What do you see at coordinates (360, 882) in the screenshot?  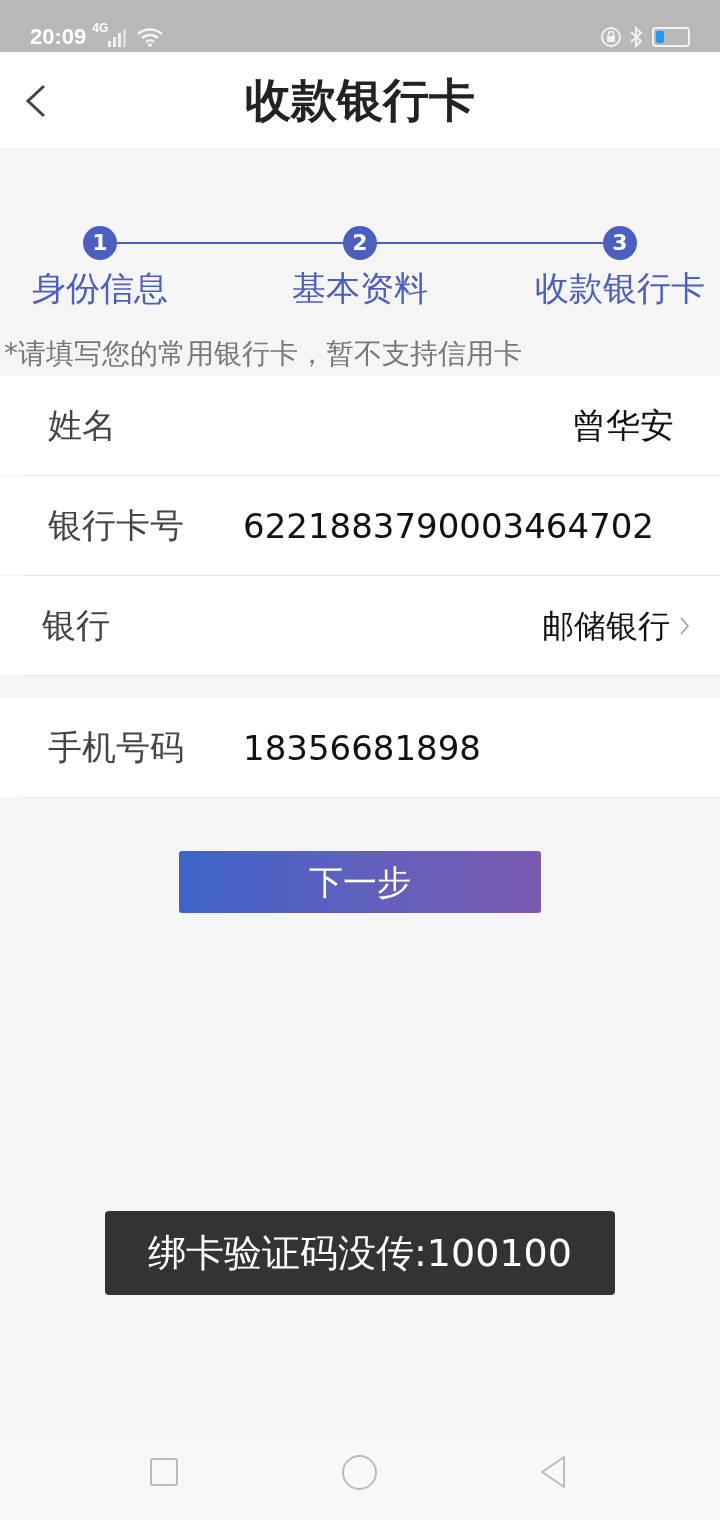 I see `next-button: 下一步` at bounding box center [360, 882].